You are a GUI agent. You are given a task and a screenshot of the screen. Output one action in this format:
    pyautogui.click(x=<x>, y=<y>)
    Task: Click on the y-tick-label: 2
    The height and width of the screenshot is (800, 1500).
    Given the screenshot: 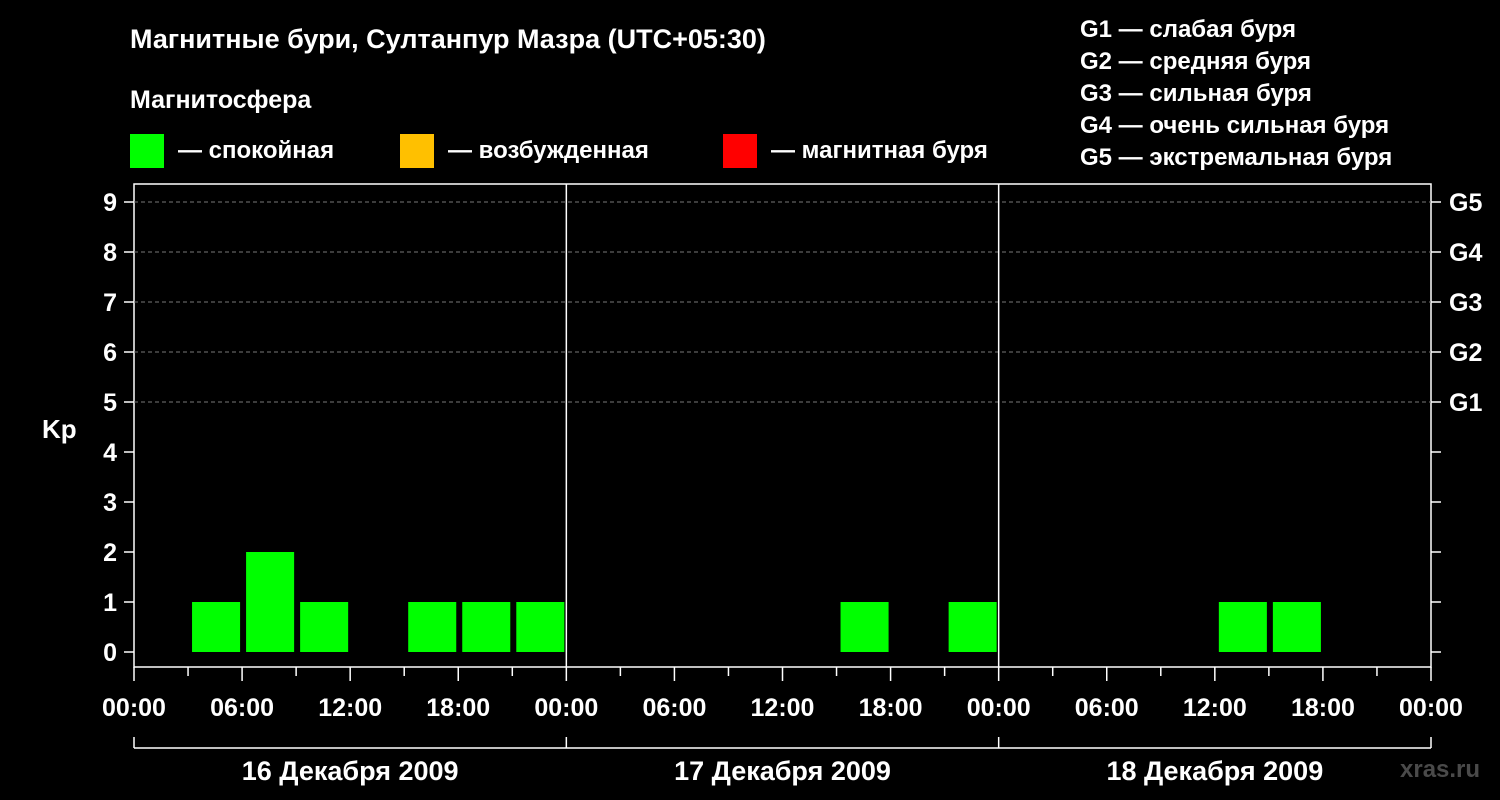 What is the action you would take?
    pyautogui.click(x=110, y=553)
    